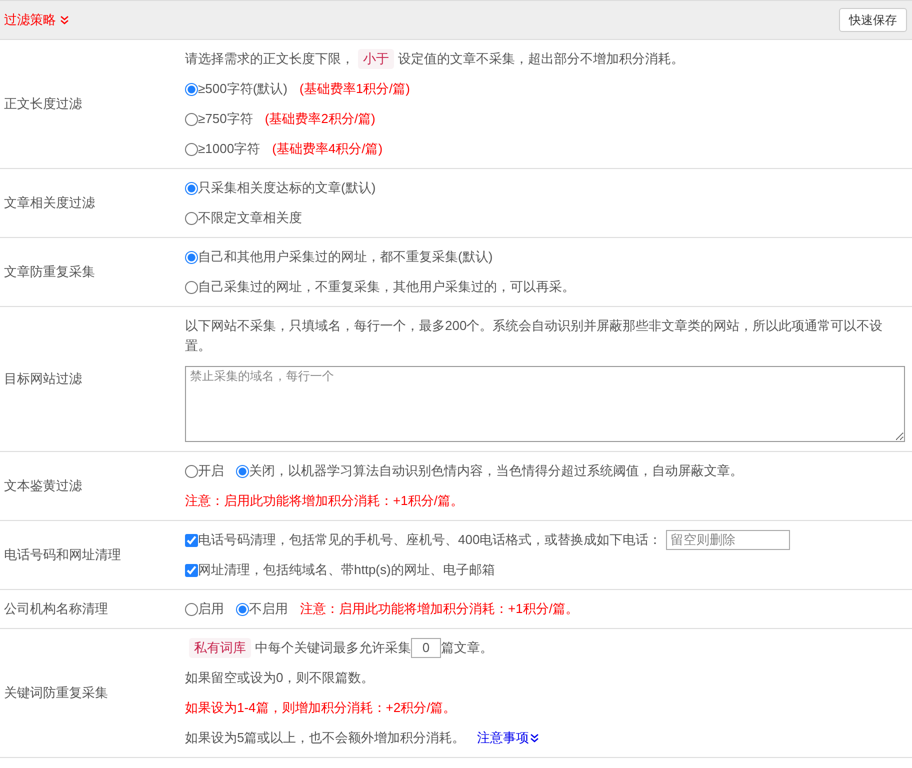 This screenshot has width=912, height=768. What do you see at coordinates (467, 648) in the screenshot?
I see `description-text: 篇文章。` at bounding box center [467, 648].